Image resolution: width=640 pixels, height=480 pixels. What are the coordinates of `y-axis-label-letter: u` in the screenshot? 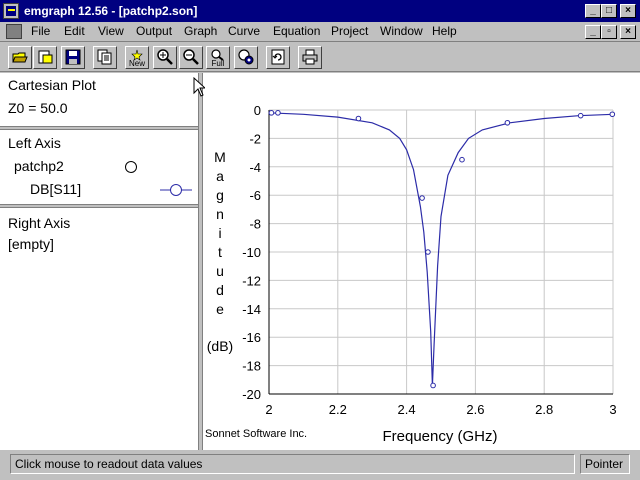 It's located at (220, 271).